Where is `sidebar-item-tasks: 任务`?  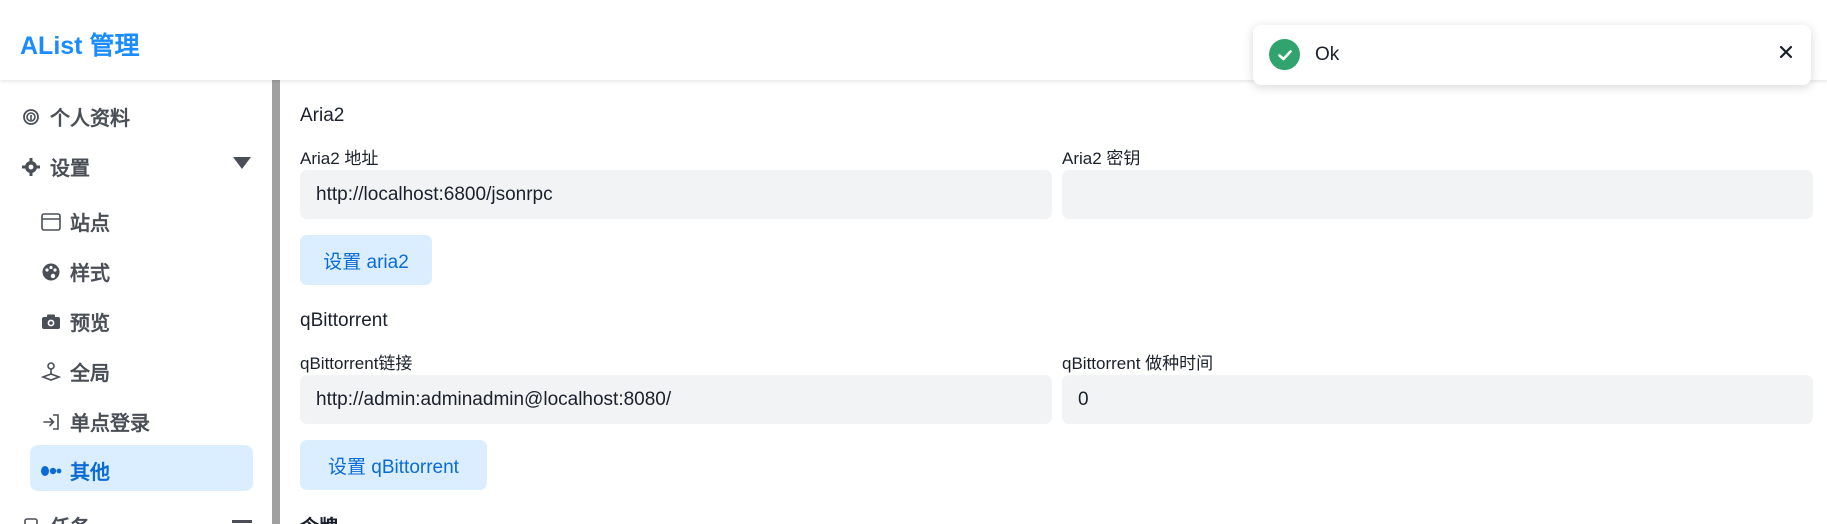
sidebar-item-tasks: 任务 is located at coordinates (55, 517).